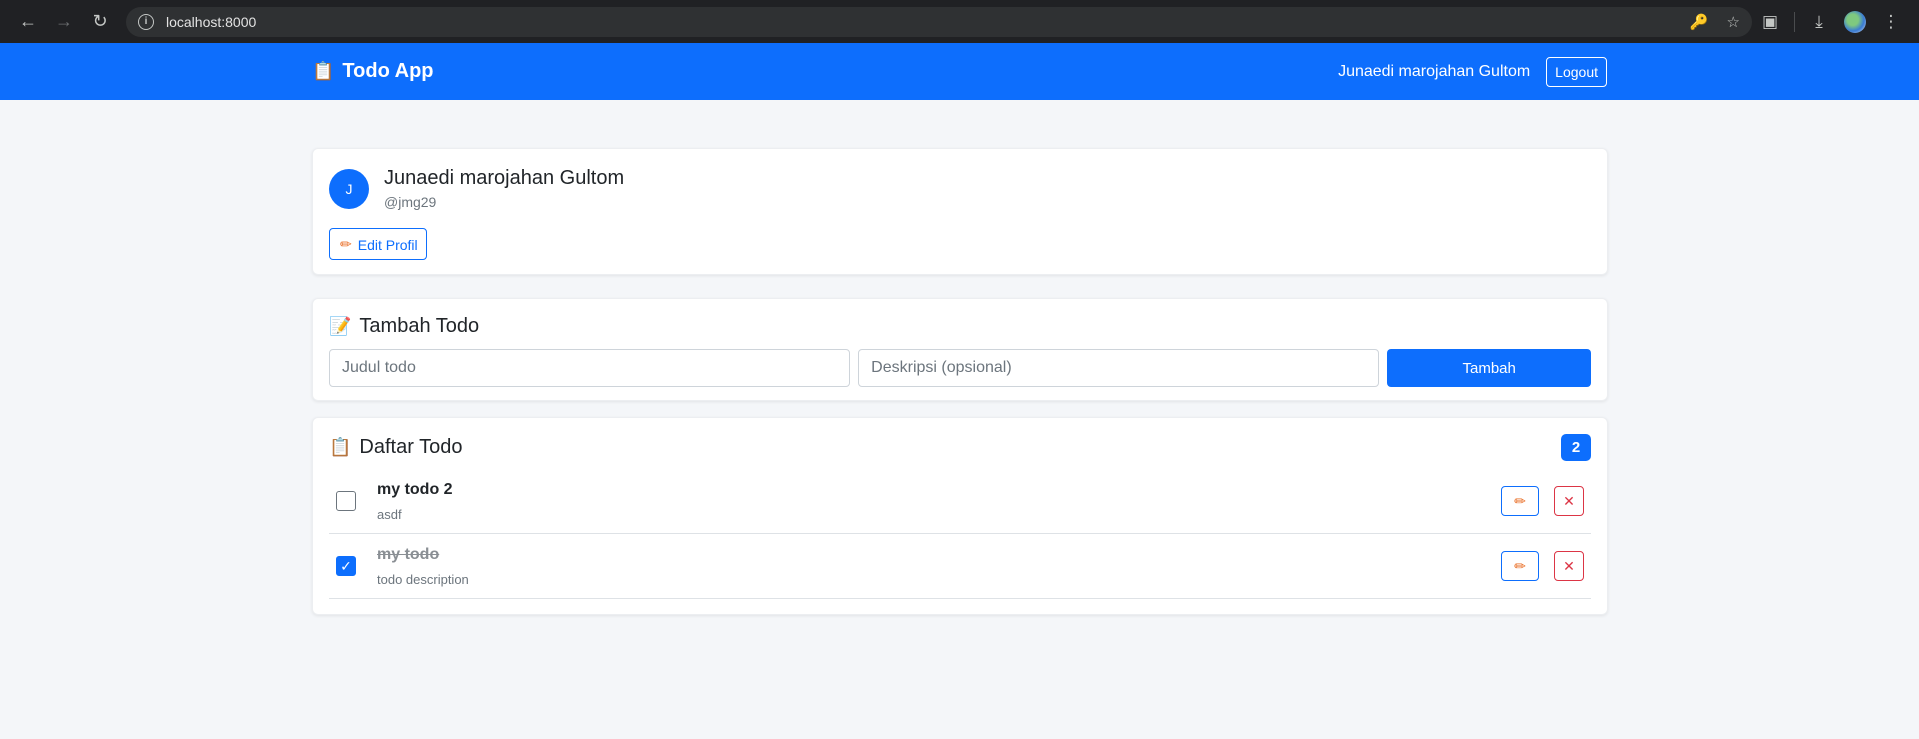  Describe the element at coordinates (100, 22) in the screenshot. I see `reload-icon: ↻` at that location.